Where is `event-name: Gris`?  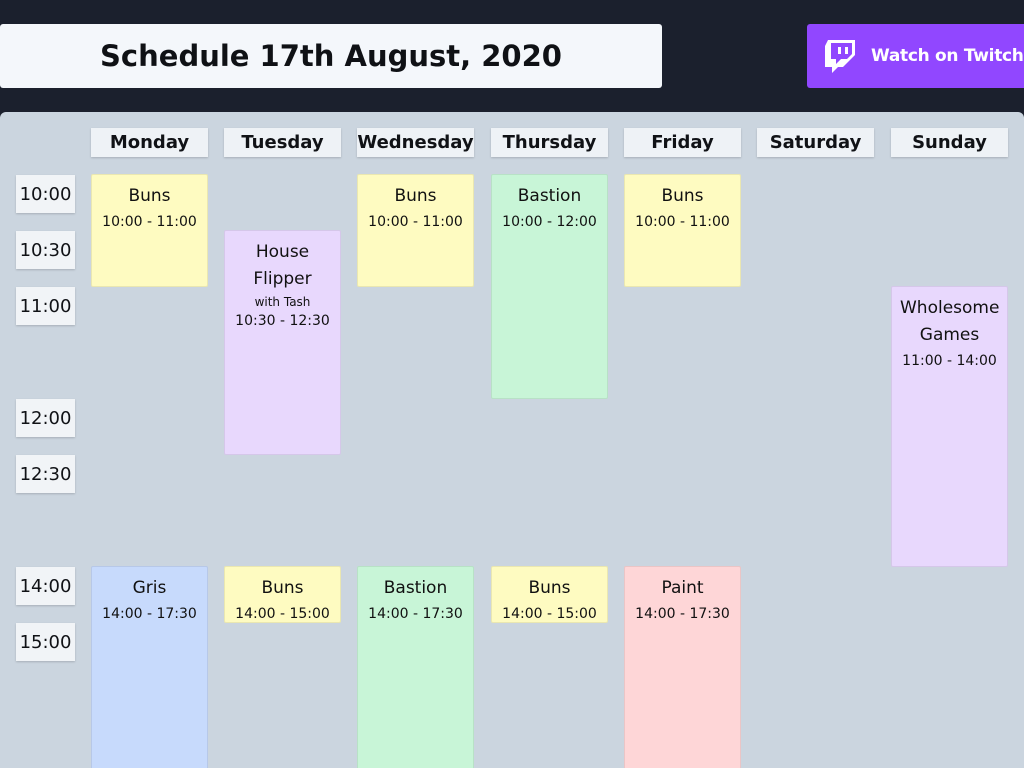
event-name: Gris is located at coordinates (149, 588).